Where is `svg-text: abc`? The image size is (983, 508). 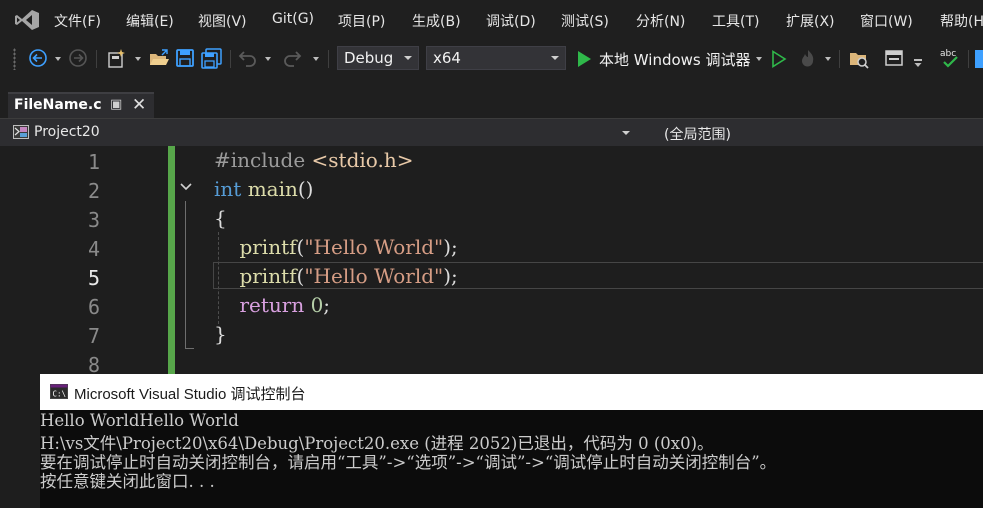 svg-text: abc is located at coordinates (948, 54).